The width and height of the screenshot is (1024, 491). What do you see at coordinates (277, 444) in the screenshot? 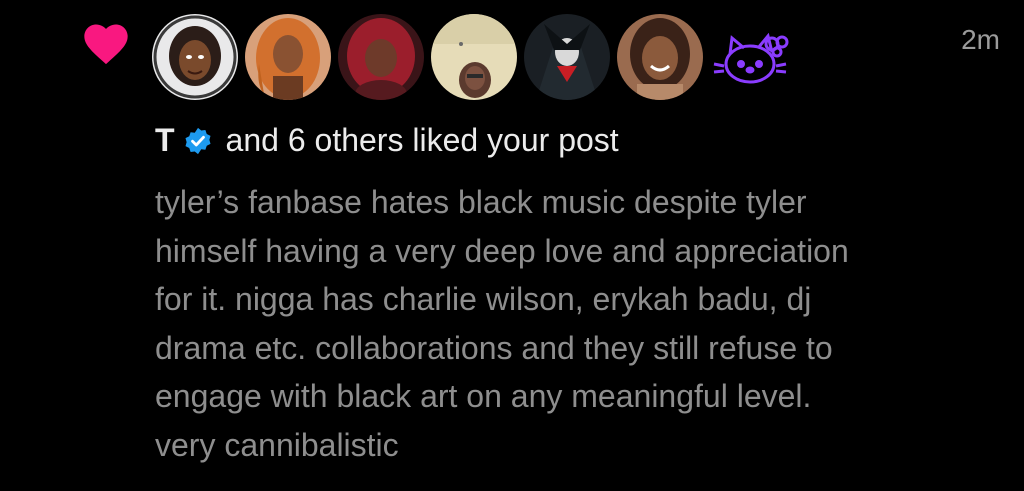
I see `post-text-line: very cannibalistic` at bounding box center [277, 444].